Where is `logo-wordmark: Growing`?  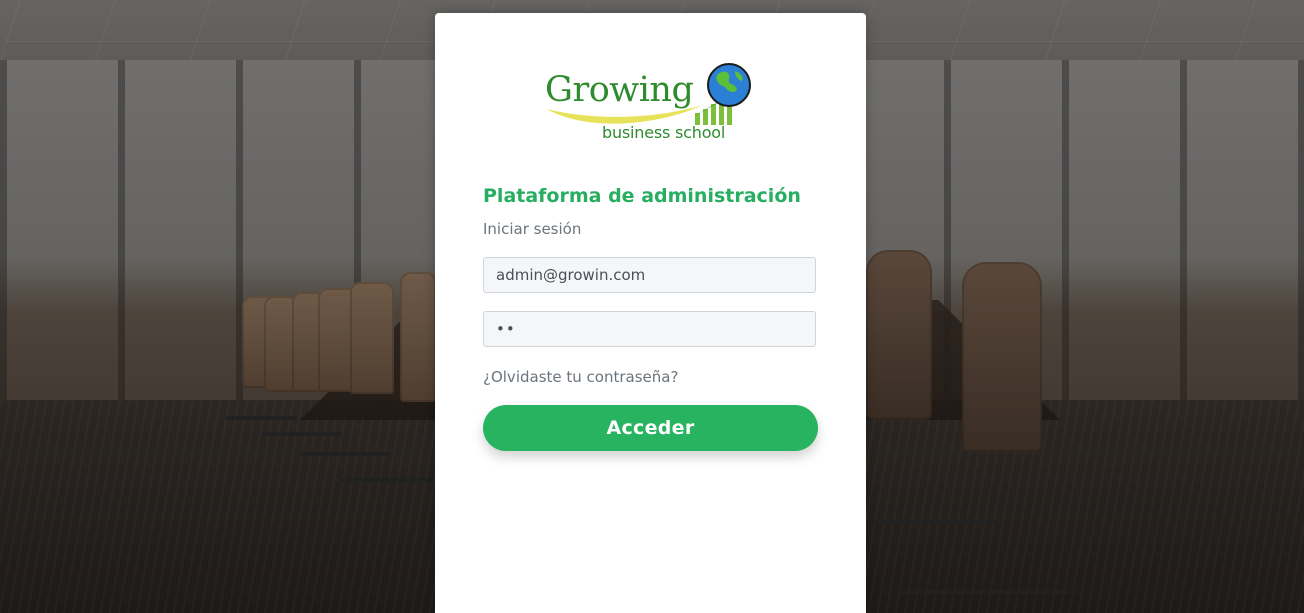 logo-wordmark: Growing is located at coordinates (619, 90).